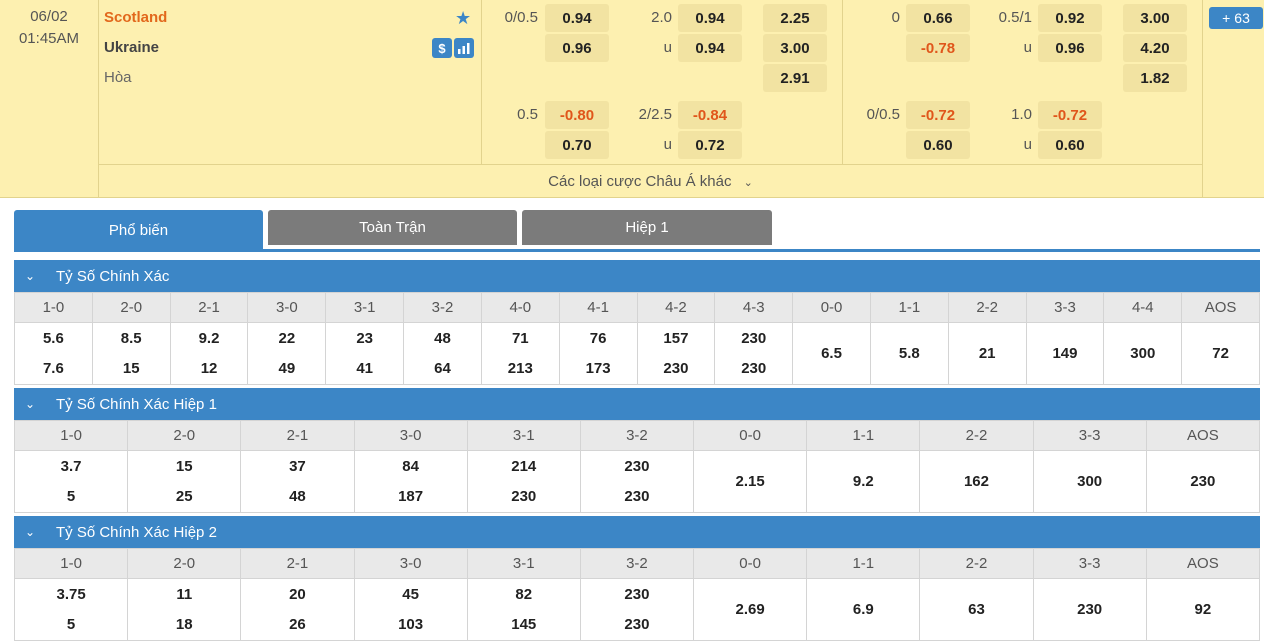 The height and width of the screenshot is (644, 1264). I want to click on tab-first-half: Hiệp 1, so click(647, 227).